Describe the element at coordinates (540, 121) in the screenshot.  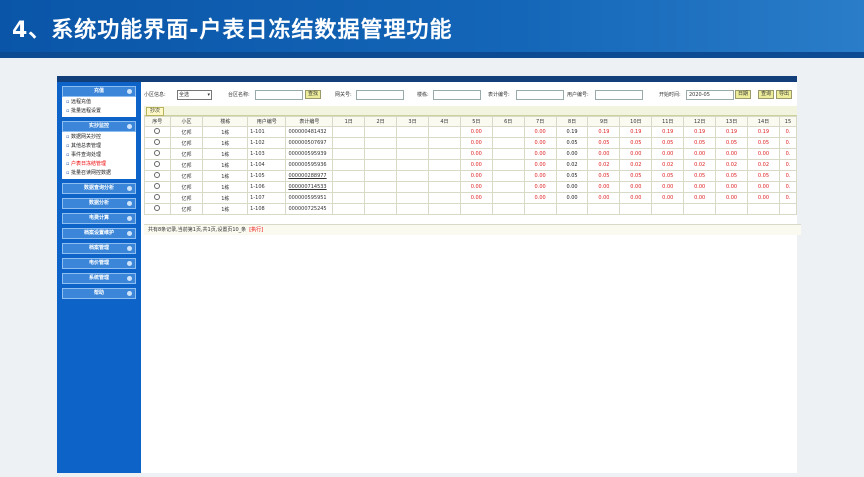
I see `column-header: 7日` at that location.